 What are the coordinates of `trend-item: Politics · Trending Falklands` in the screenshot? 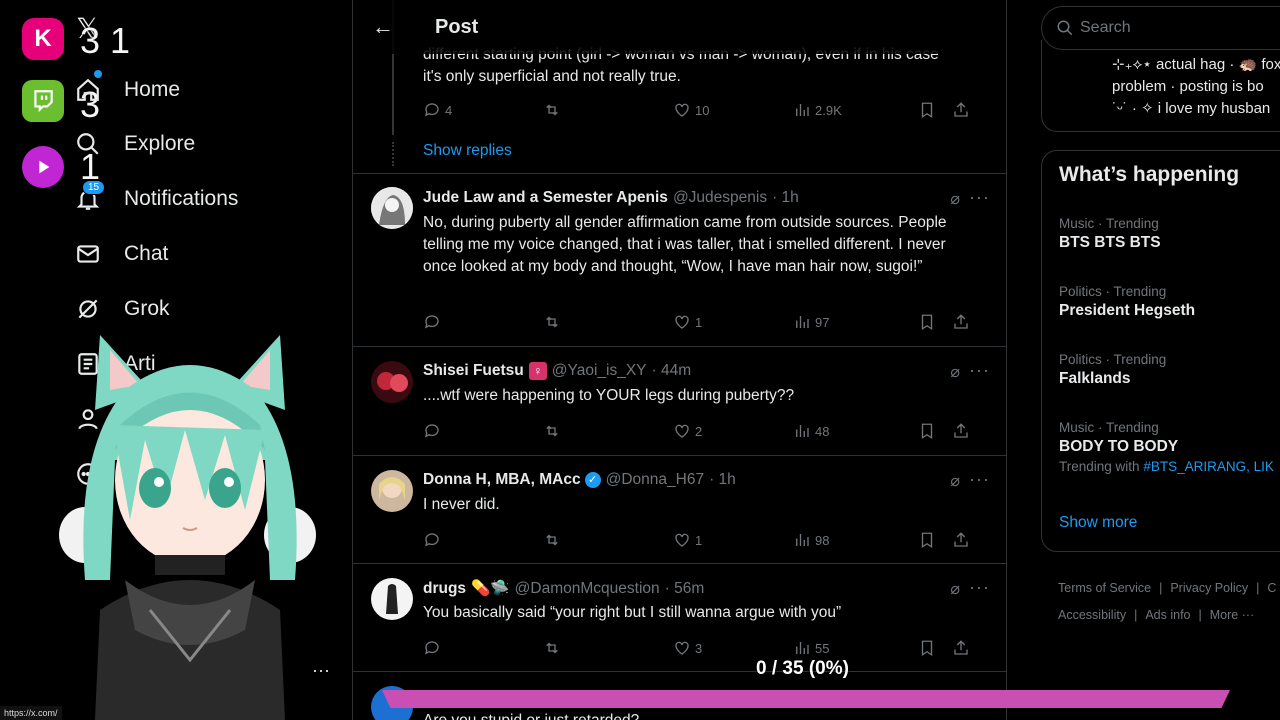 It's located at (1169, 370).